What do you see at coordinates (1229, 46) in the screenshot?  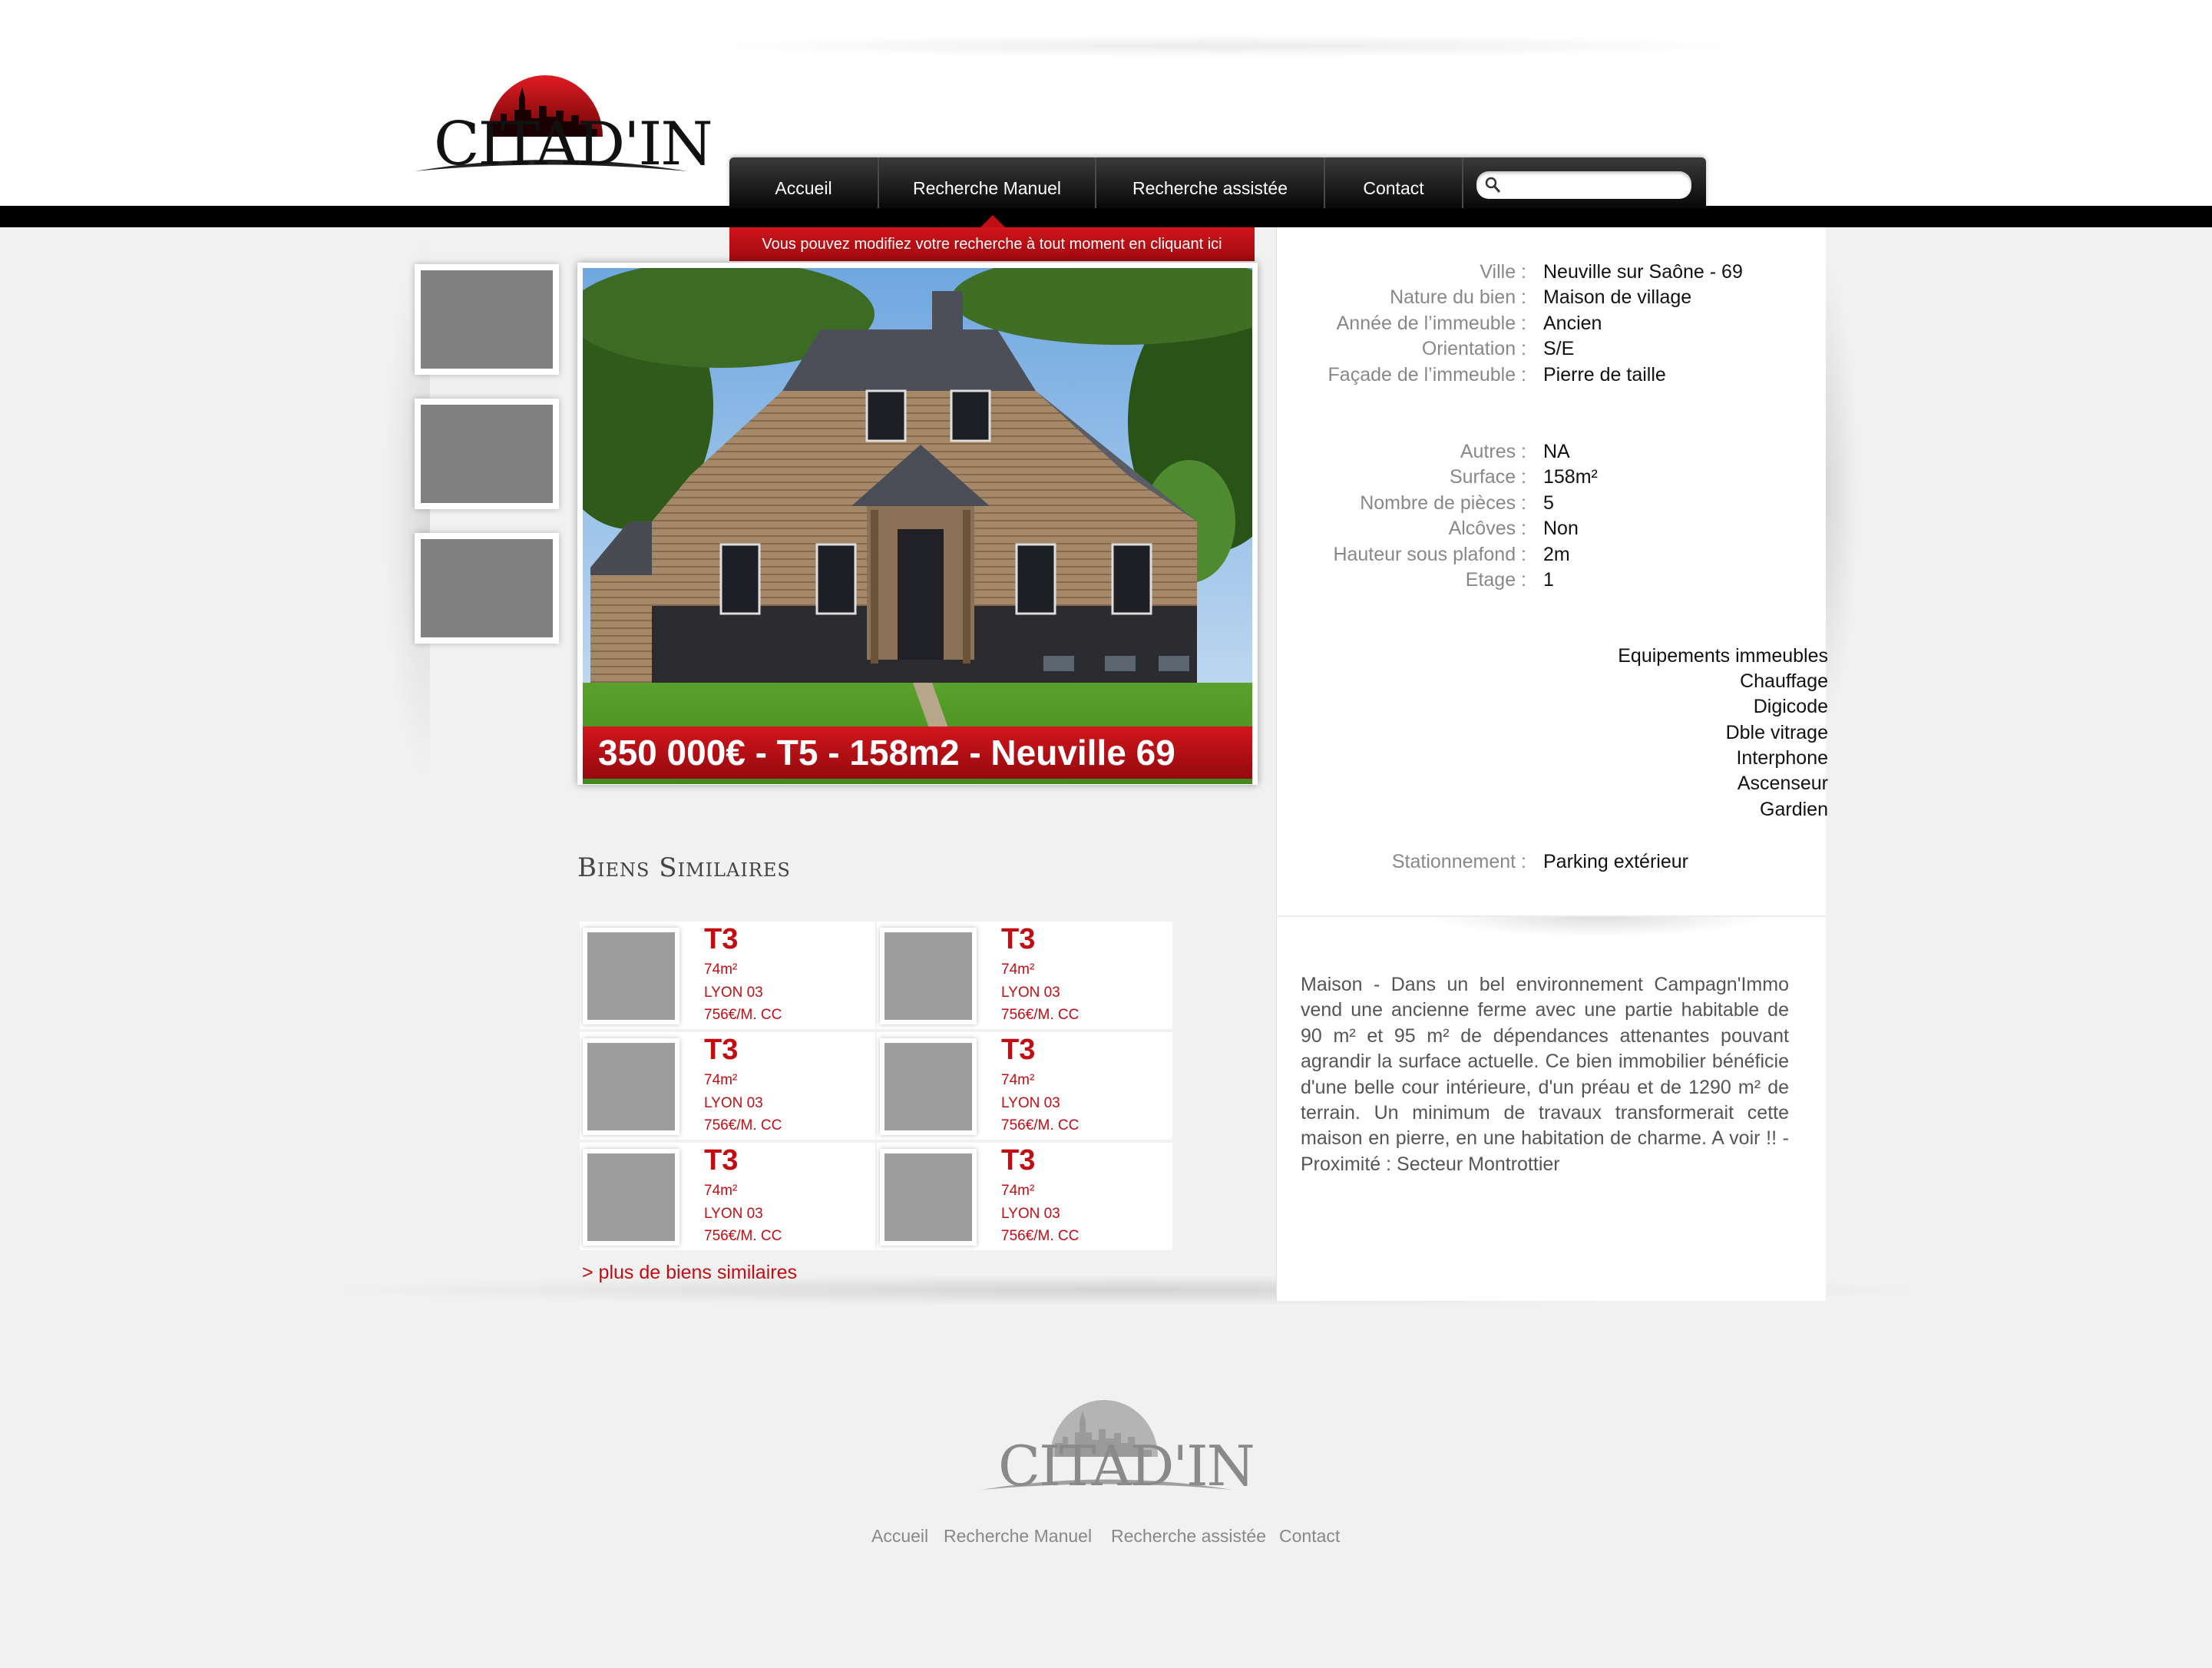 I see `header-shadow` at bounding box center [1229, 46].